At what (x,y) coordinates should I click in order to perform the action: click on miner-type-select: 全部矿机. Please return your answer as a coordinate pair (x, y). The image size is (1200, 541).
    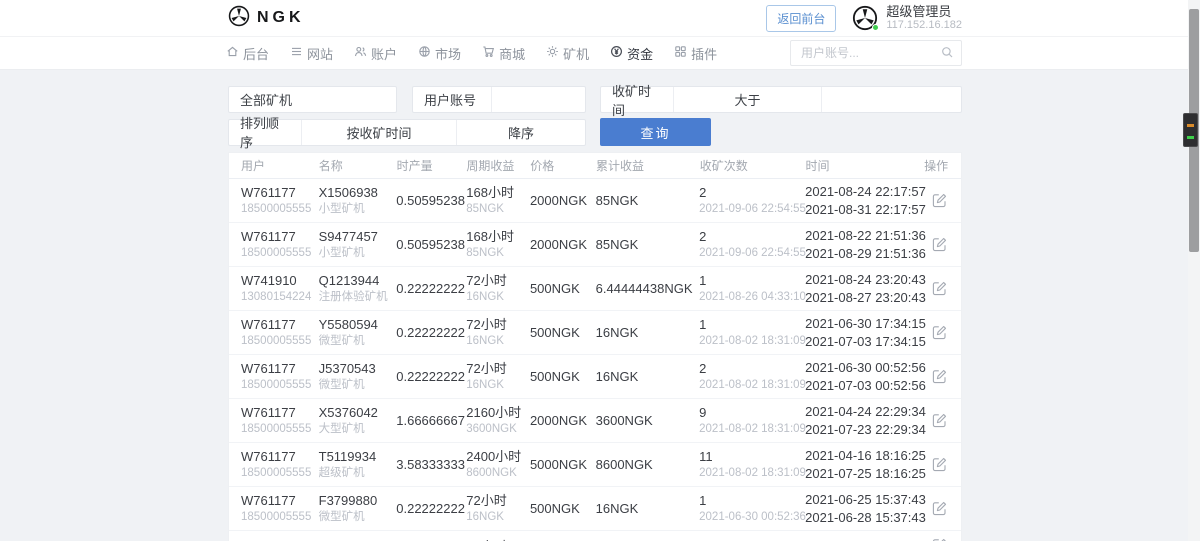
    Looking at the image, I should click on (312, 99).